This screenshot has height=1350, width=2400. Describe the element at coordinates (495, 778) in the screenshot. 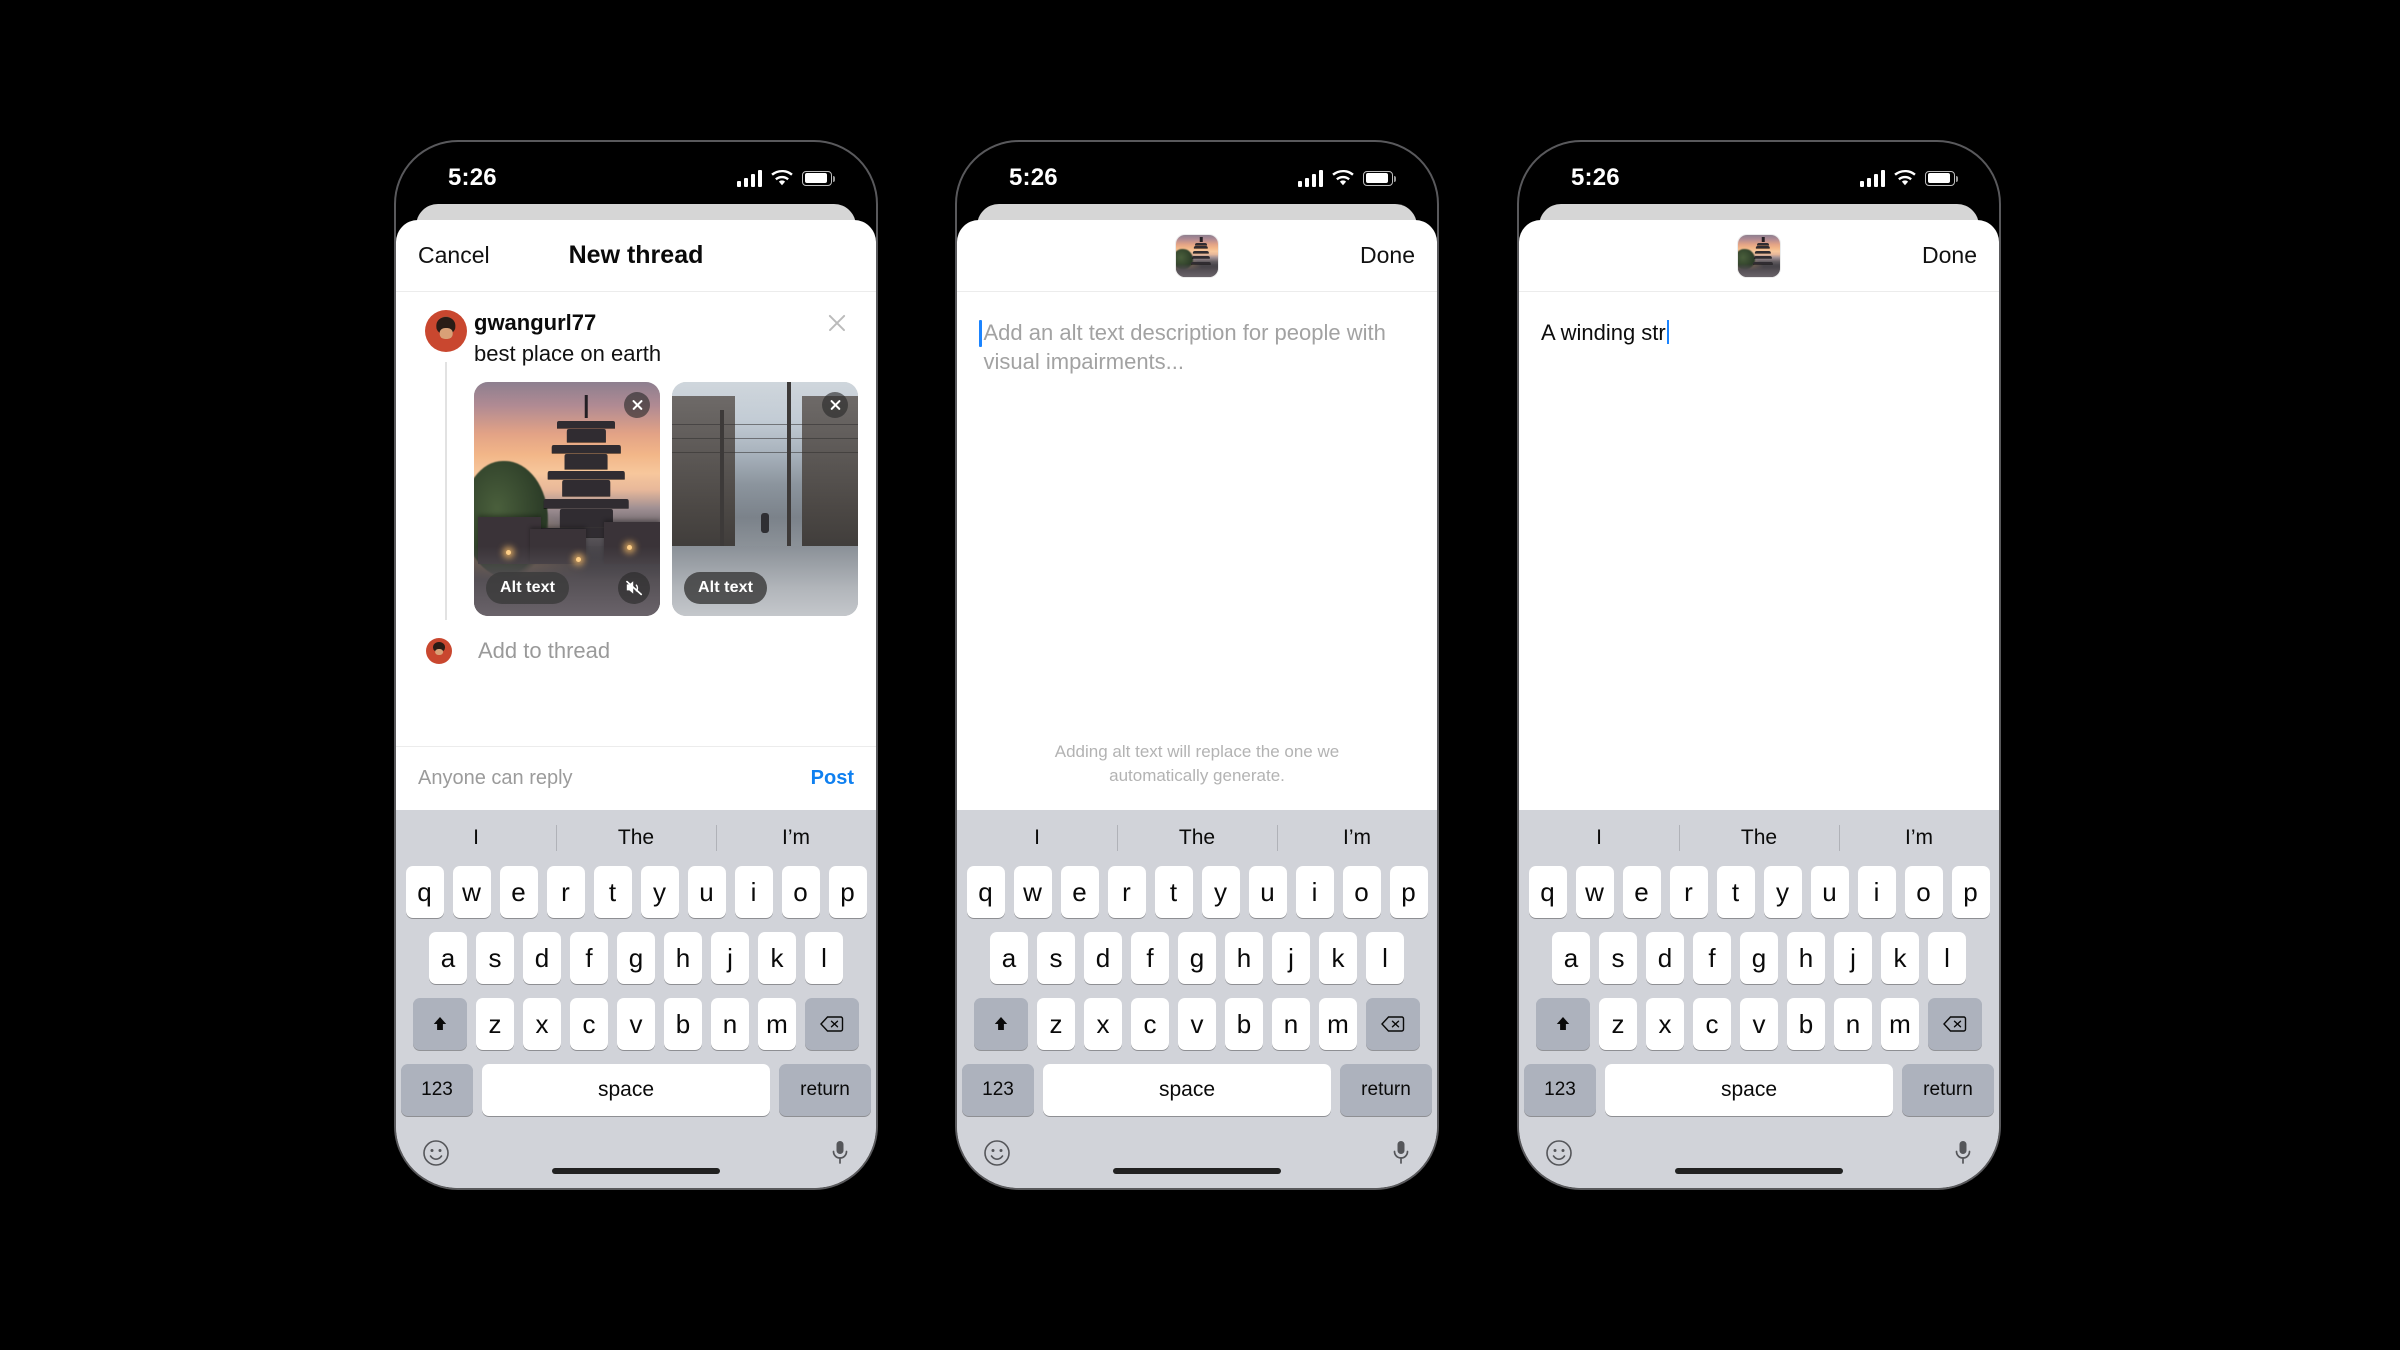

I see `reply-policy-button: Anyone can reply` at that location.